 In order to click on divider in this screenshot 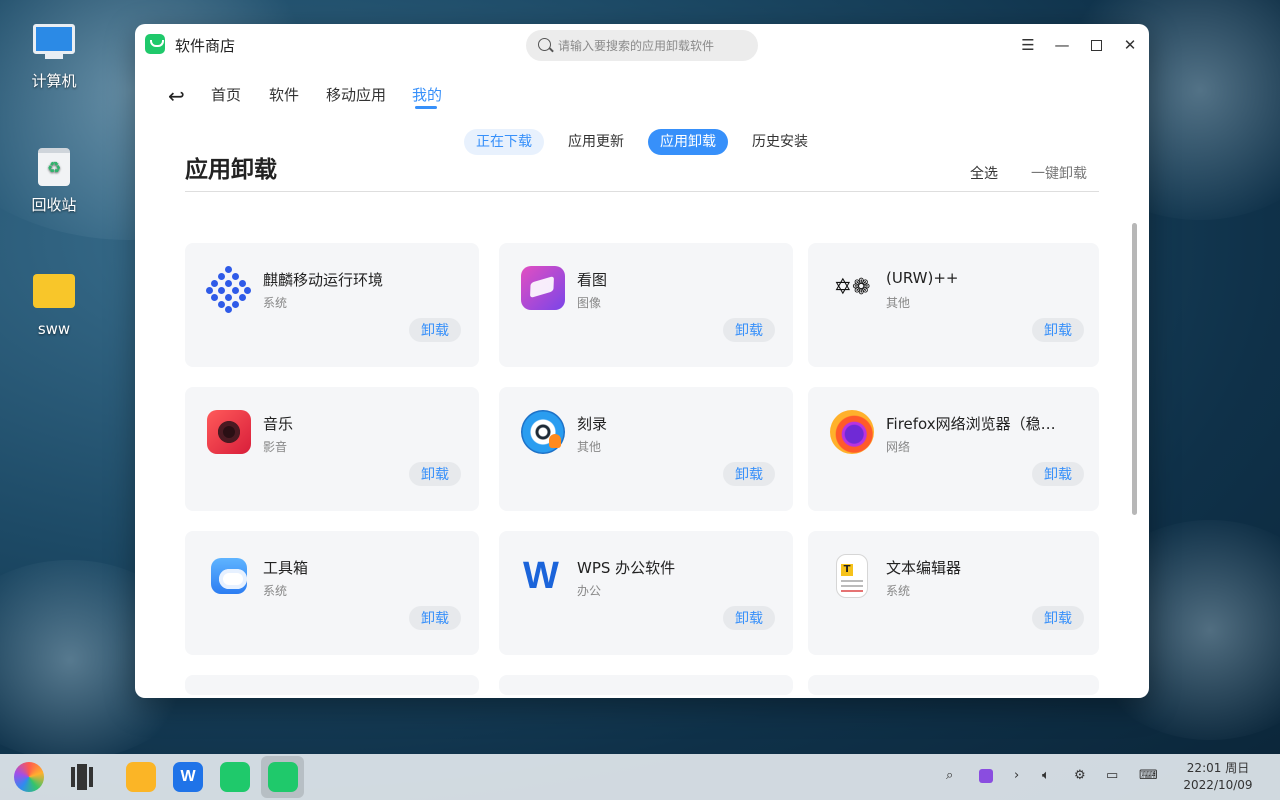, I will do `click(642, 191)`.